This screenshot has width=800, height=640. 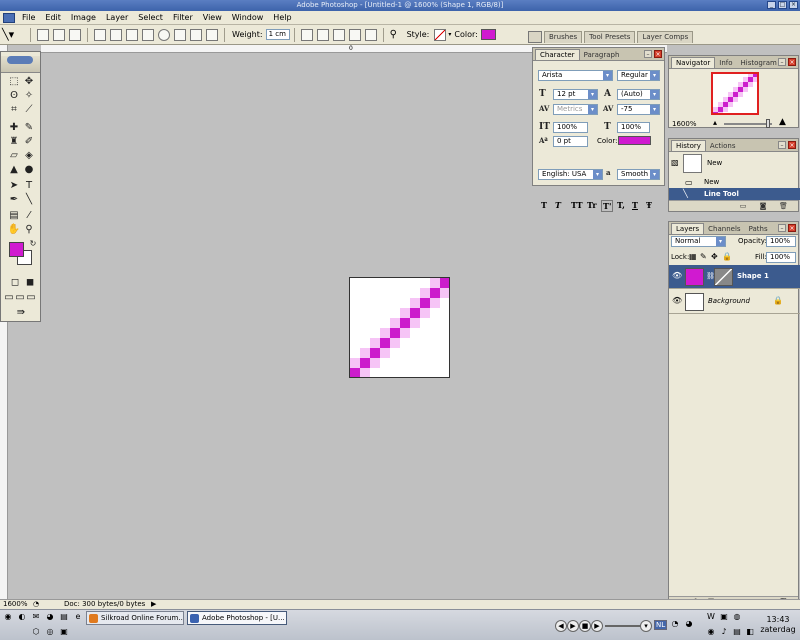 What do you see at coordinates (50, 617) in the screenshot?
I see `quicklaunch-explorer-icon: ◕` at bounding box center [50, 617].